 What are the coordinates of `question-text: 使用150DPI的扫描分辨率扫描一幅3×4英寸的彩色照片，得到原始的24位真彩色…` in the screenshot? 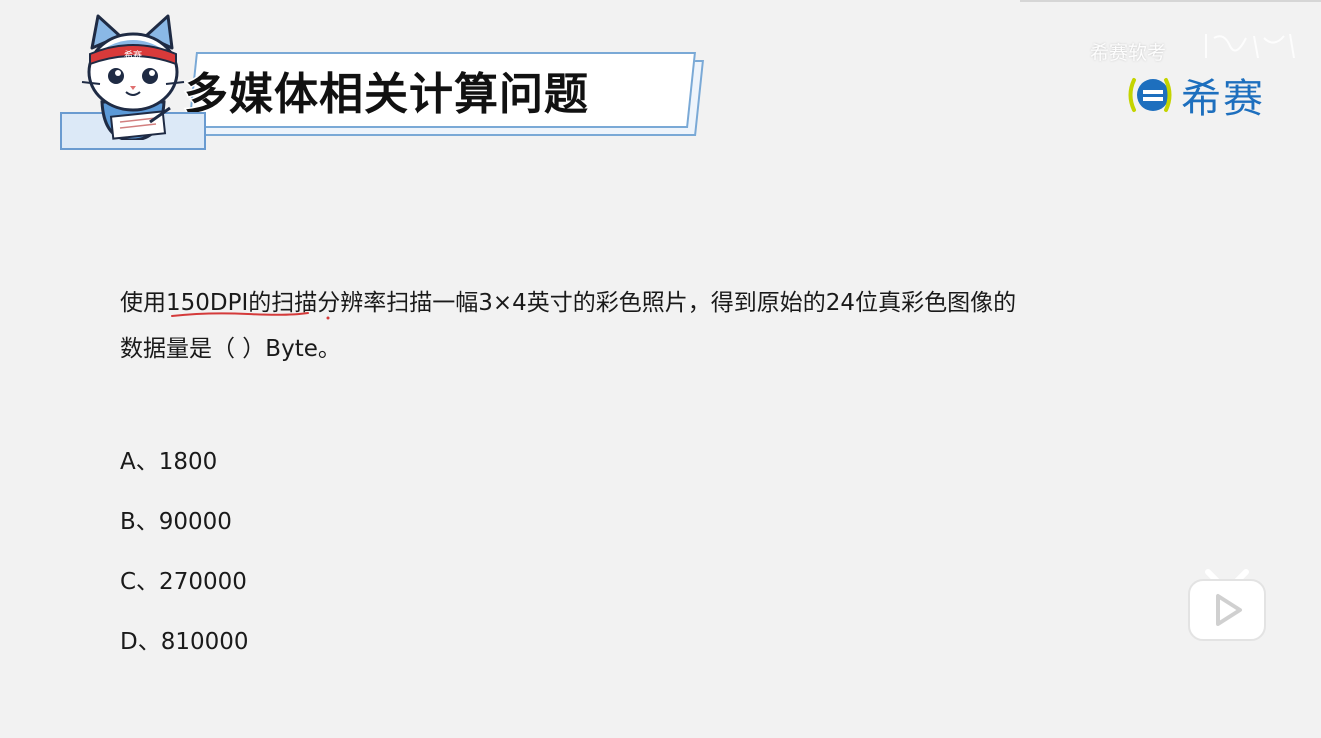 It's located at (645, 326).